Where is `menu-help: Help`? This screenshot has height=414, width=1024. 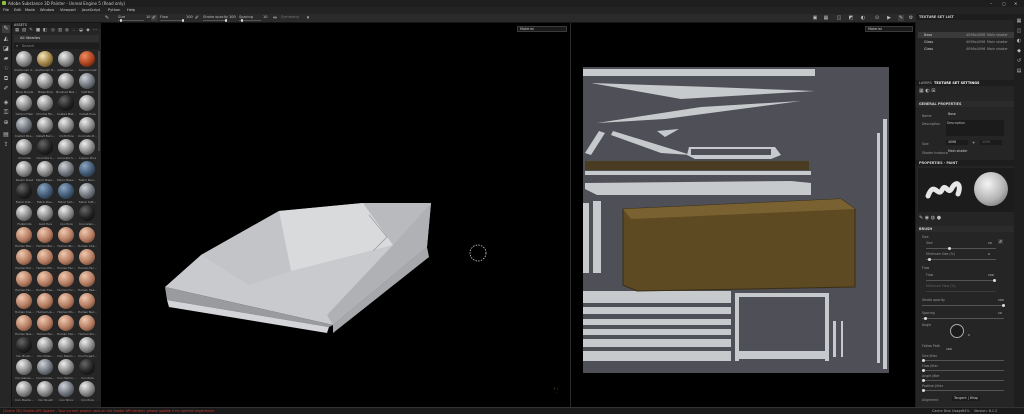 menu-help: Help is located at coordinates (131, 10).